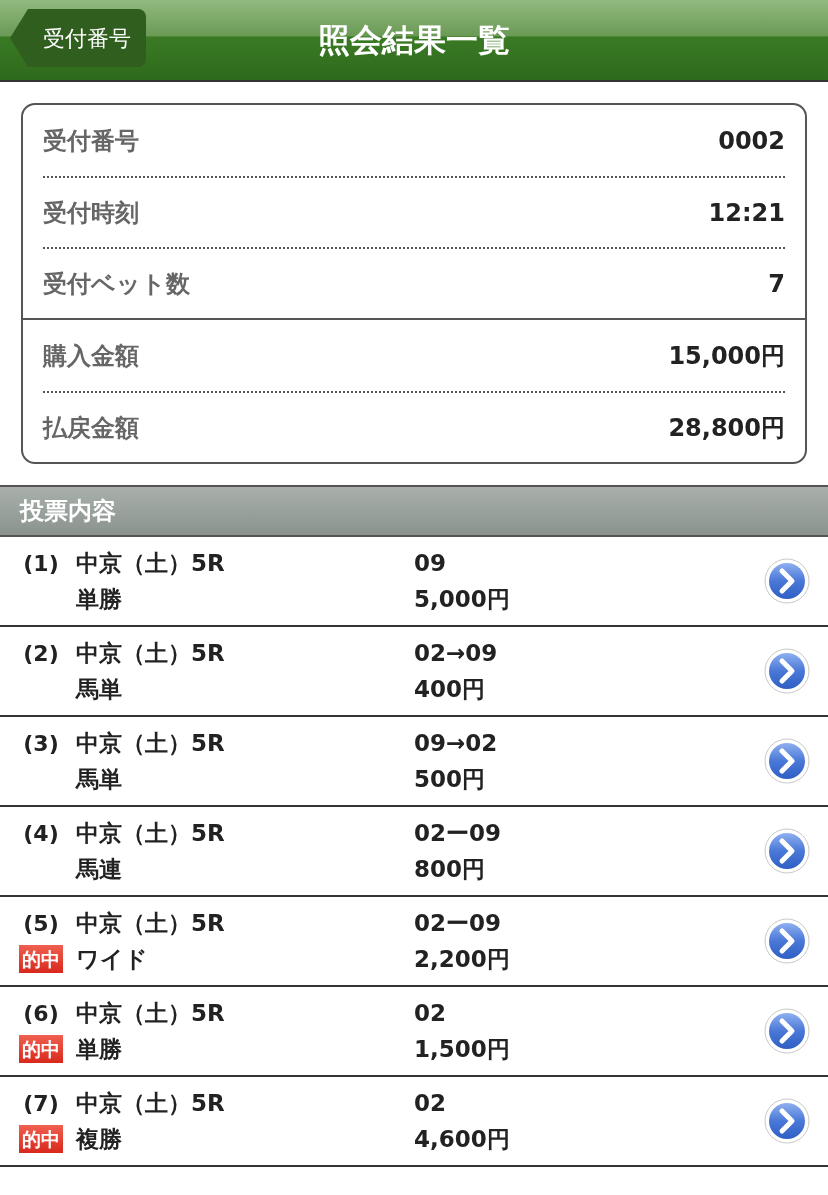 The width and height of the screenshot is (828, 1195). I want to click on bet-amount: 800円, so click(450, 869).